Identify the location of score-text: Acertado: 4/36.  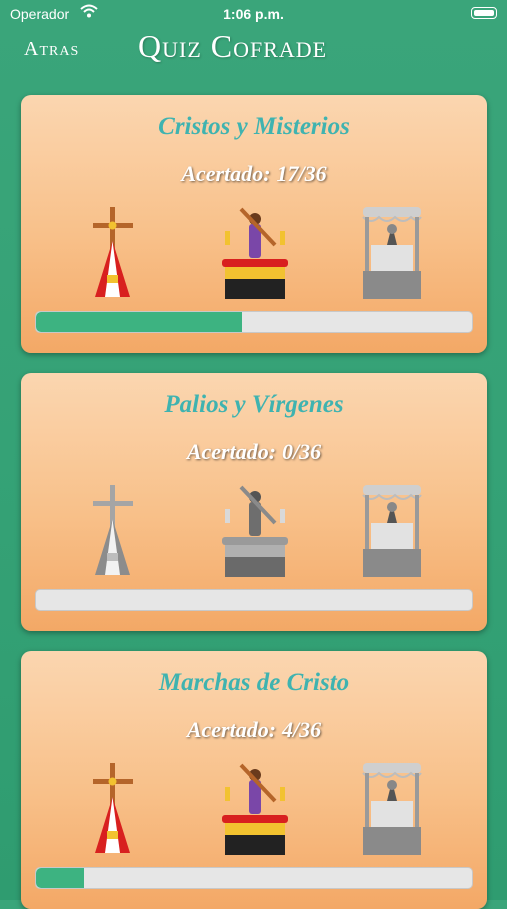
(254, 730).